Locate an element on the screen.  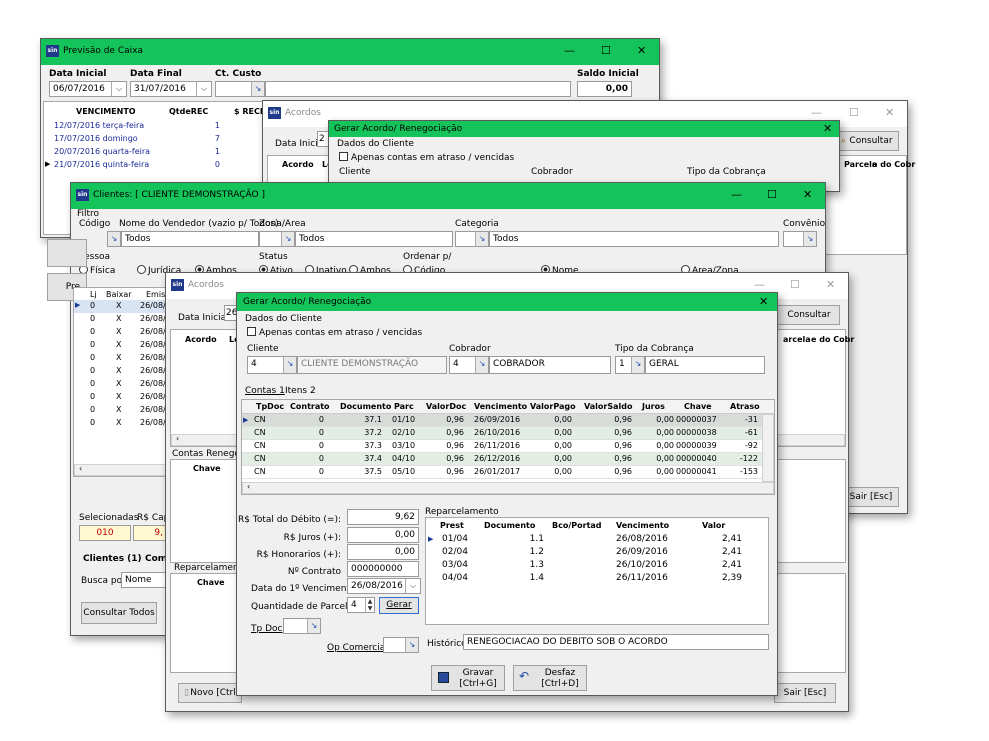
spinner-icon: ▲ ▼ is located at coordinates (369, 605).